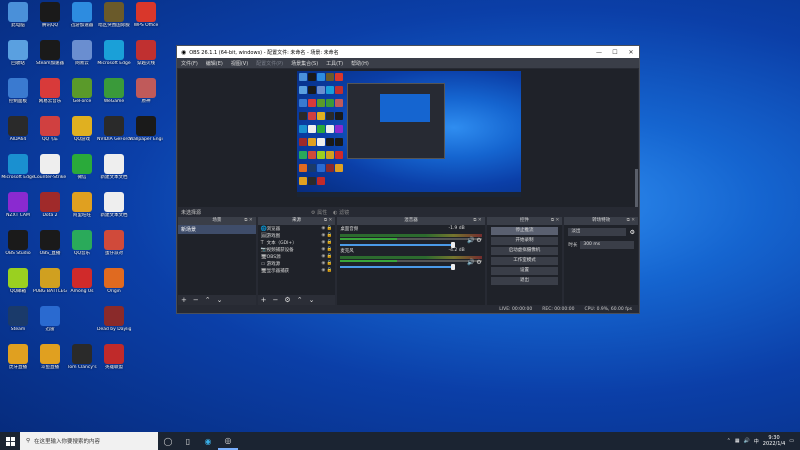 The width and height of the screenshot is (800, 450). I want to click on add-scene-icon: +, so click(184, 300).